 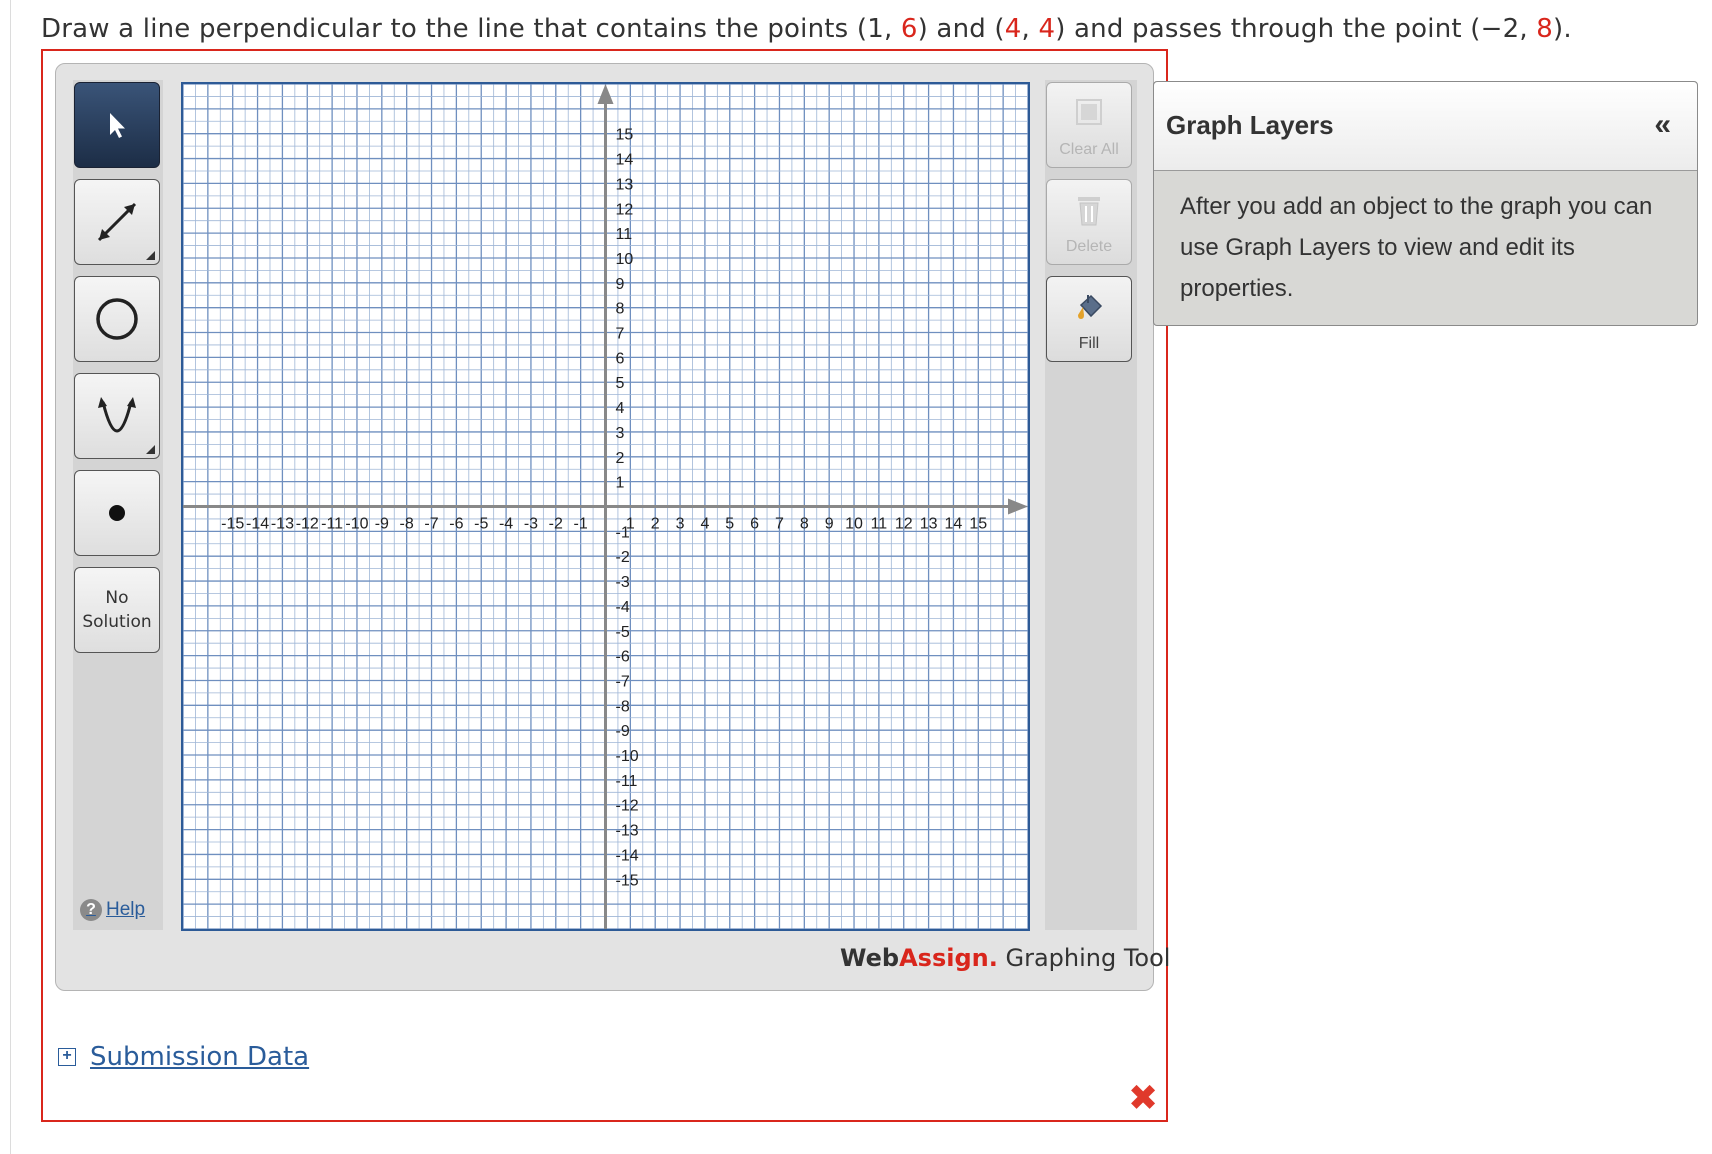 I want to click on x-tick-label: -14, so click(x=257, y=524).